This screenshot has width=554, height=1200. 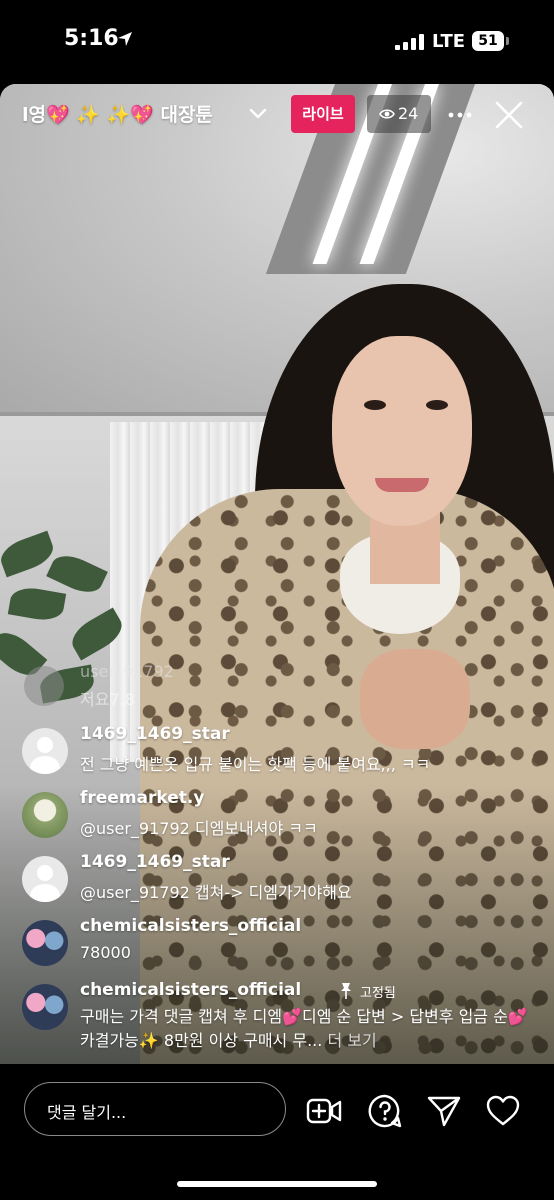 What do you see at coordinates (277, 818) in the screenshot?
I see `comment-item: freemarket.y @user_91792 디엠보내셔야 ㅋㅋ` at bounding box center [277, 818].